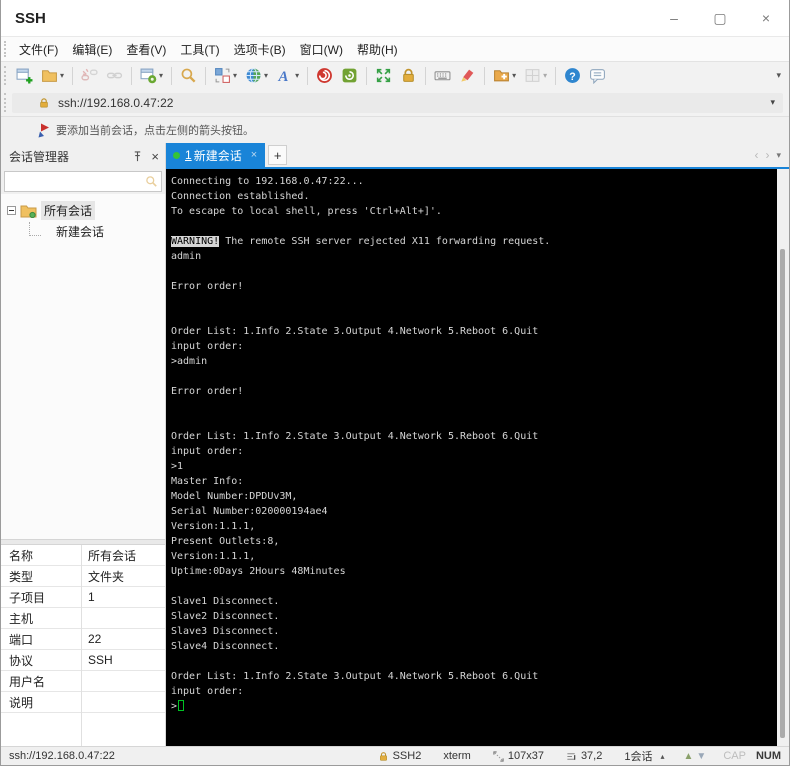 This screenshot has height=766, width=790. What do you see at coordinates (258, 571) in the screenshot?
I see `terminal-line: Uptime:0Days 2Hours 48Minutes` at bounding box center [258, 571].